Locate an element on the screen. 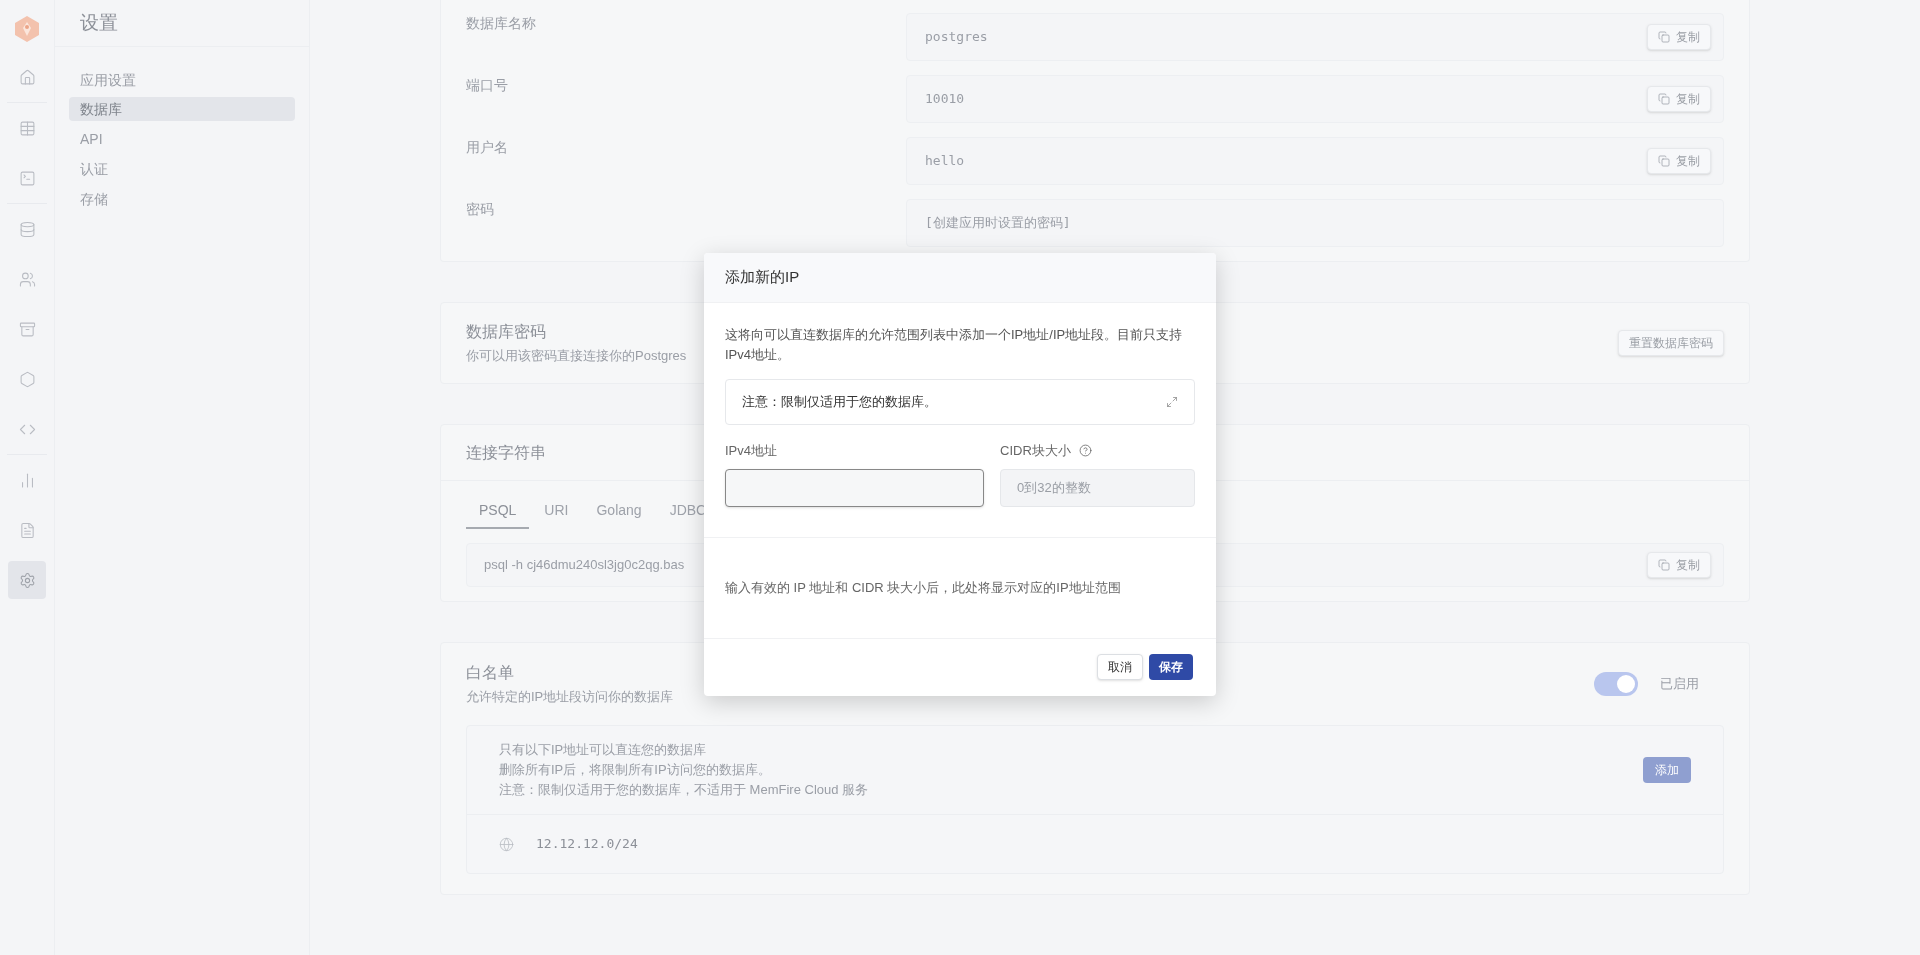 The width and height of the screenshot is (1920, 955). settings-nav-item: 数据库 is located at coordinates (182, 109).